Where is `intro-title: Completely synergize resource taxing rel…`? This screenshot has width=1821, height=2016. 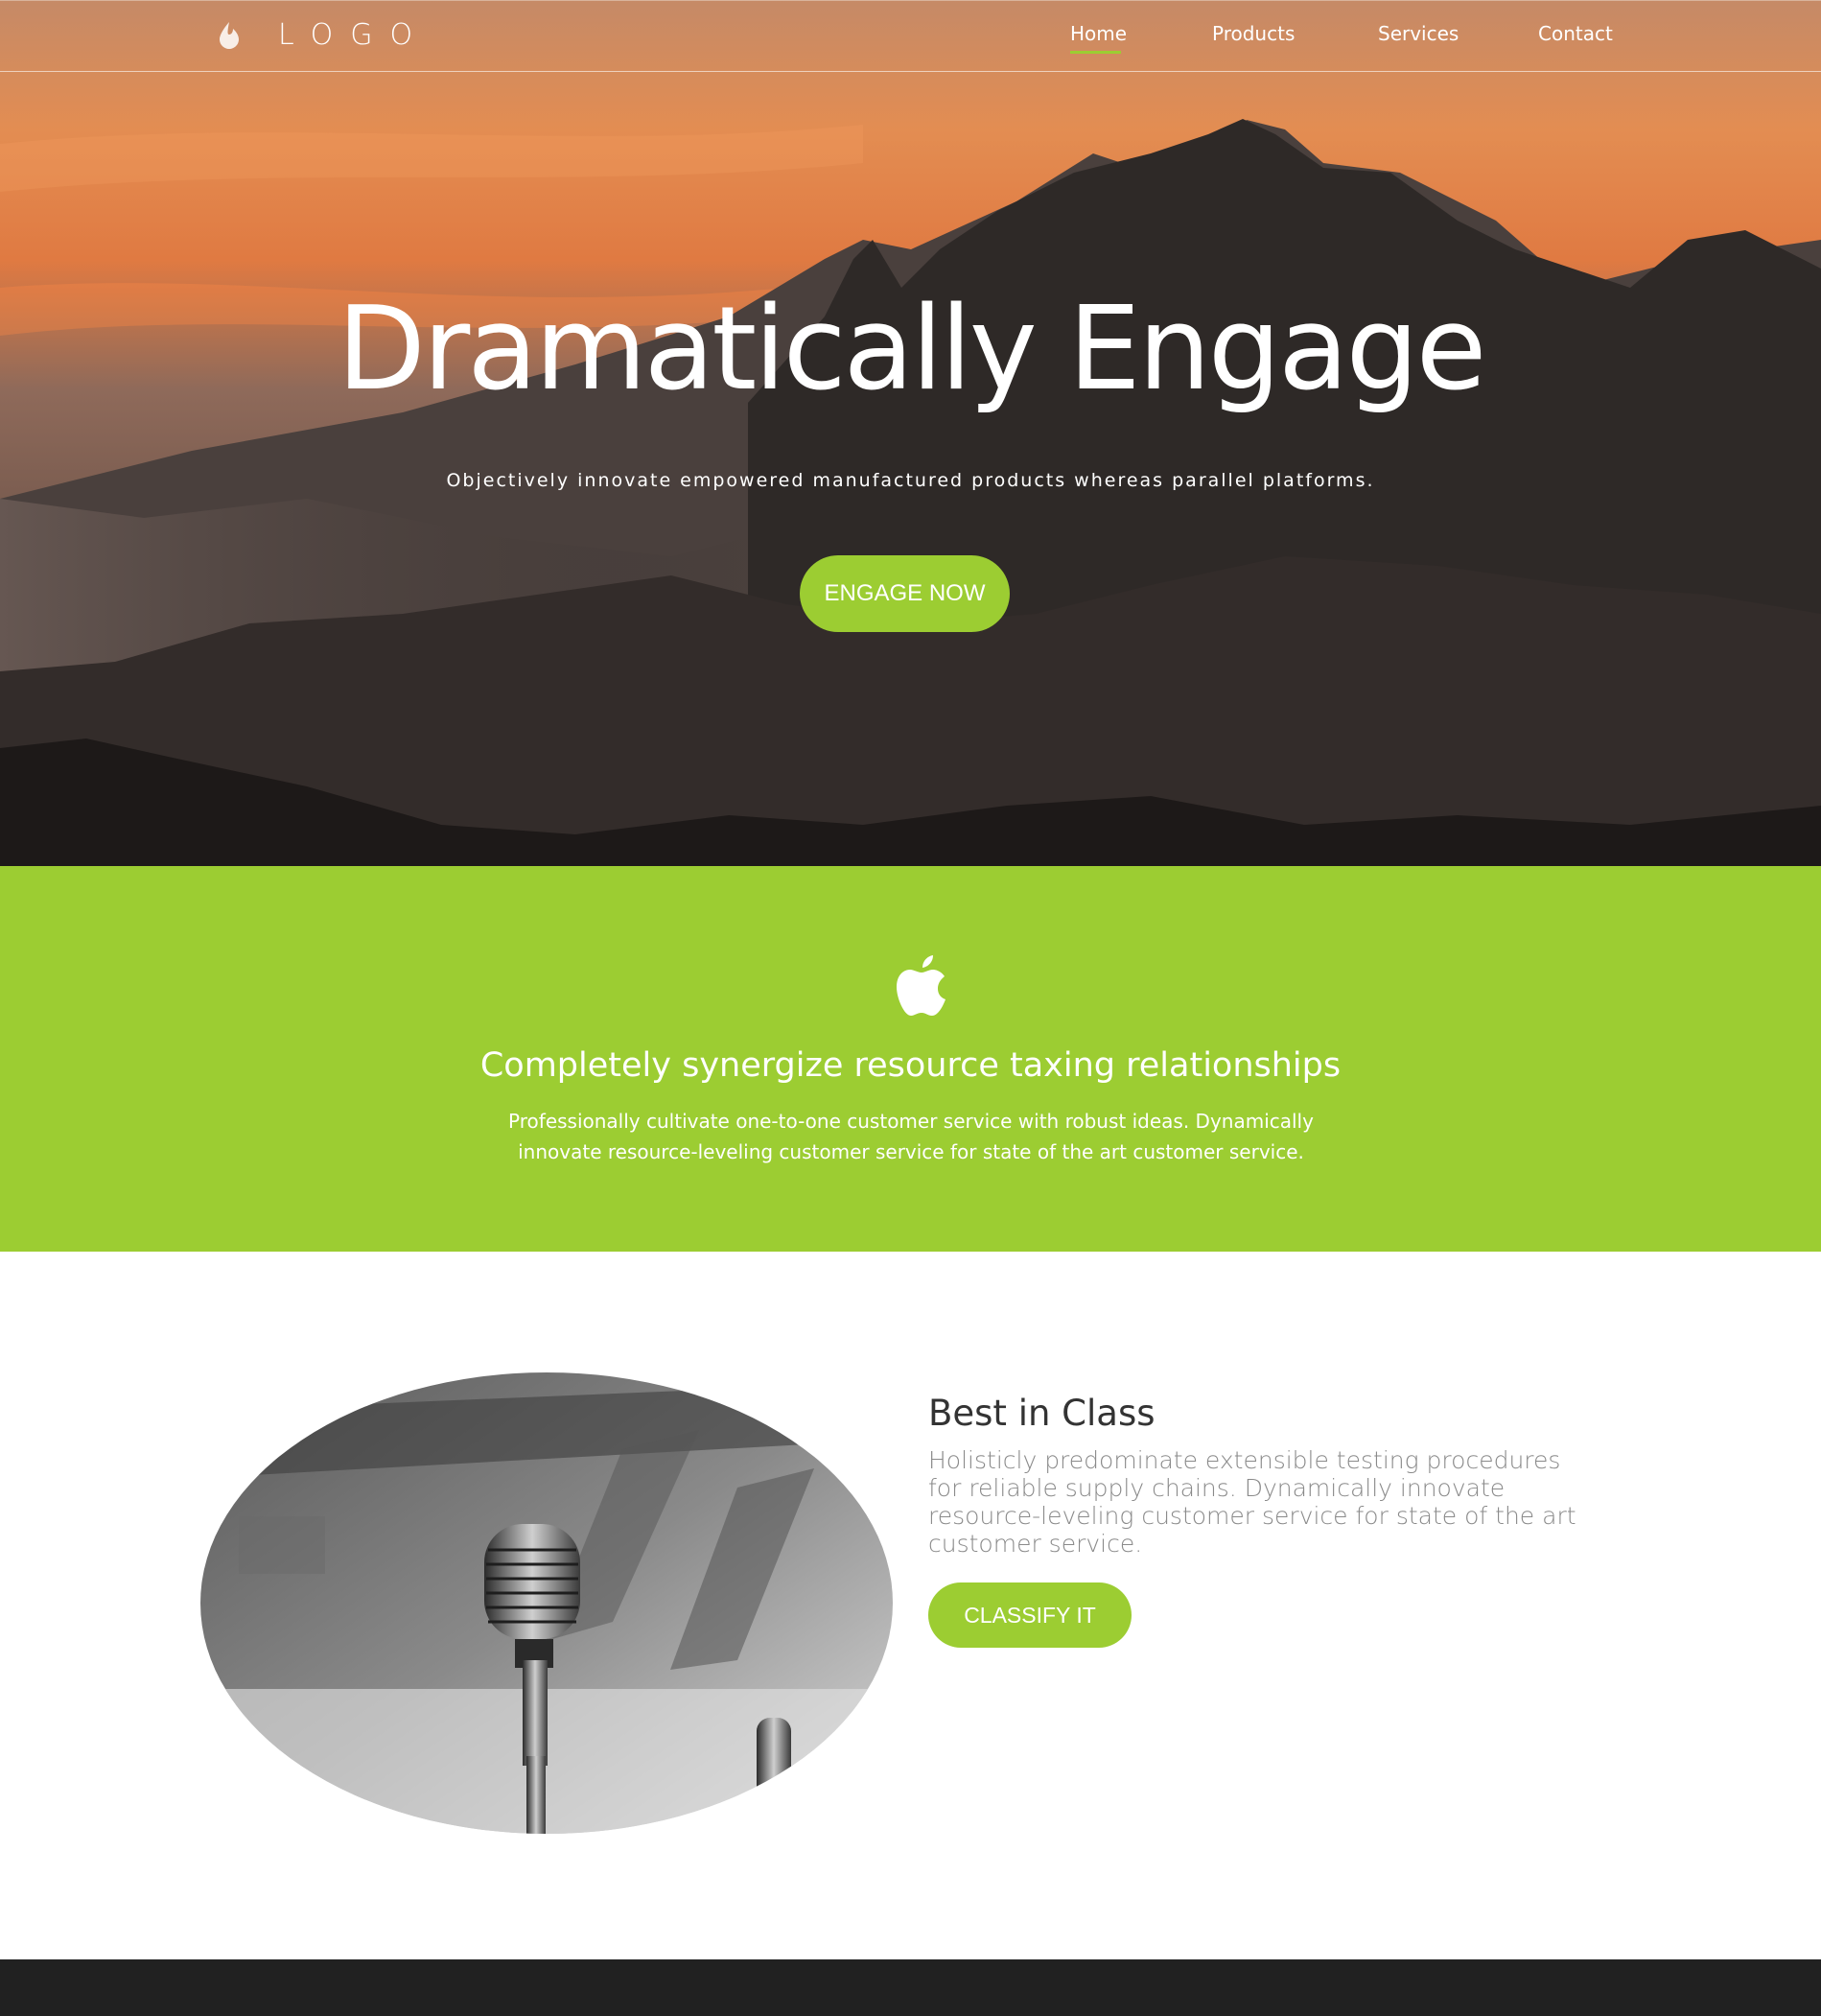
intro-title: Completely synergize resource taxing rel… is located at coordinates (910, 1065).